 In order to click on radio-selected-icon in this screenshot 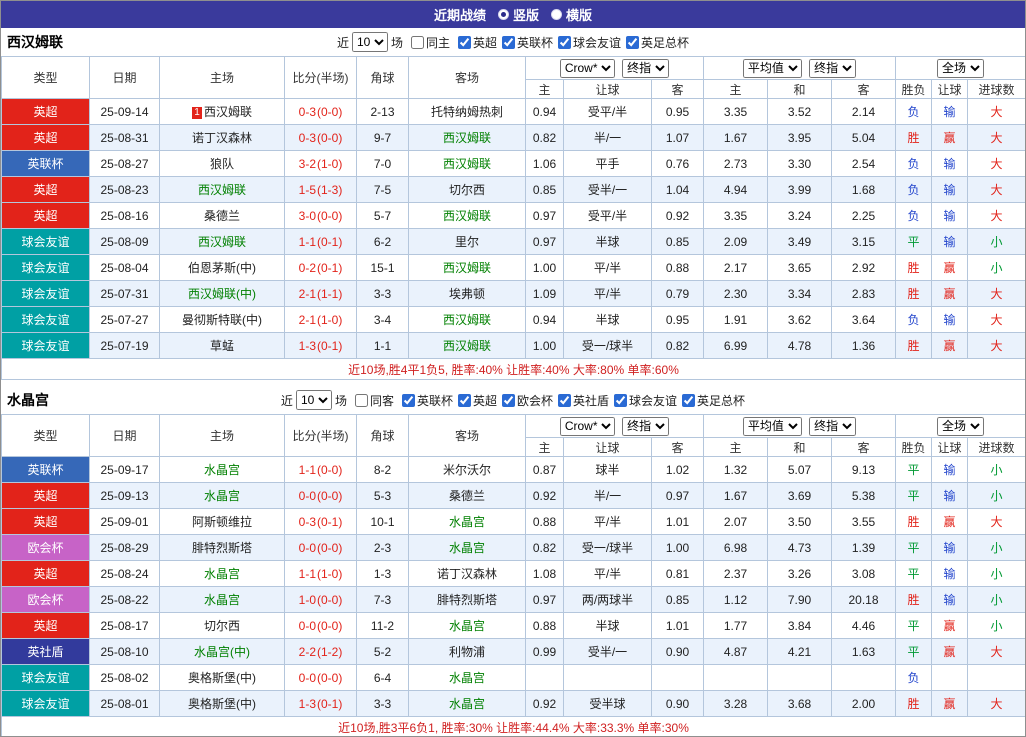, I will do `click(503, 14)`.